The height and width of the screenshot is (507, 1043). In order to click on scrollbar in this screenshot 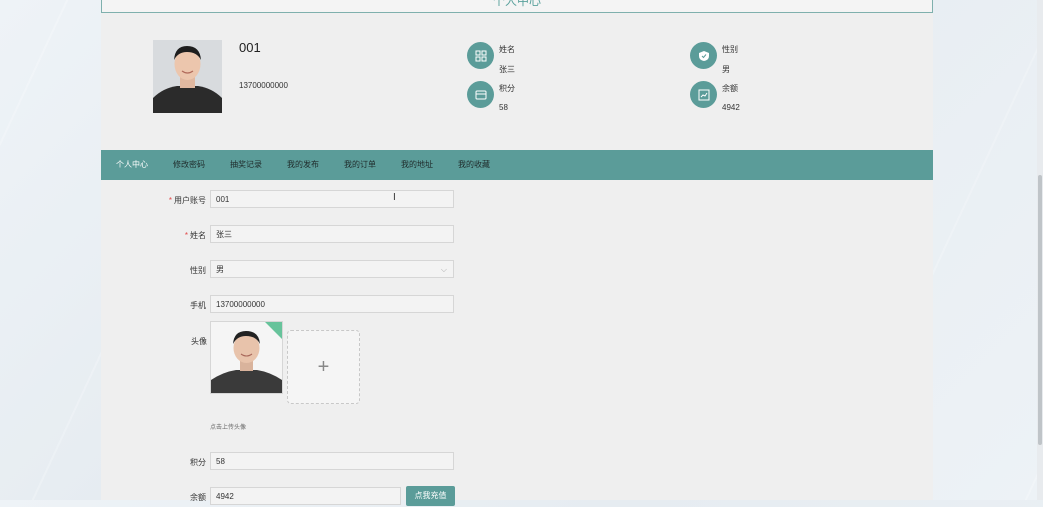, I will do `click(1040, 250)`.